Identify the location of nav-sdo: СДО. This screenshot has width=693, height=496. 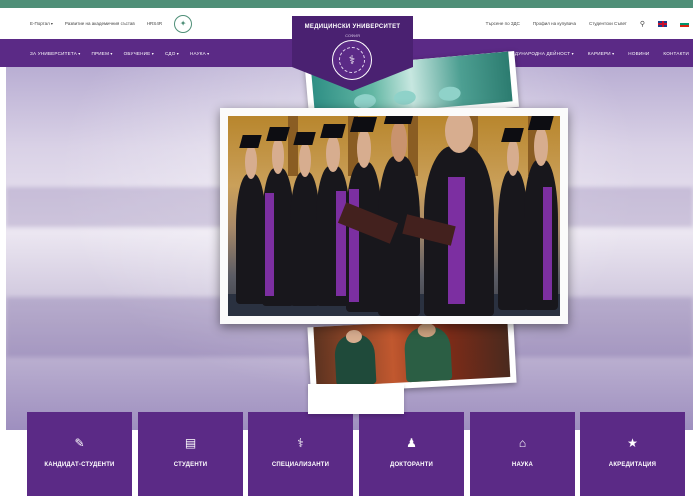
(172, 53).